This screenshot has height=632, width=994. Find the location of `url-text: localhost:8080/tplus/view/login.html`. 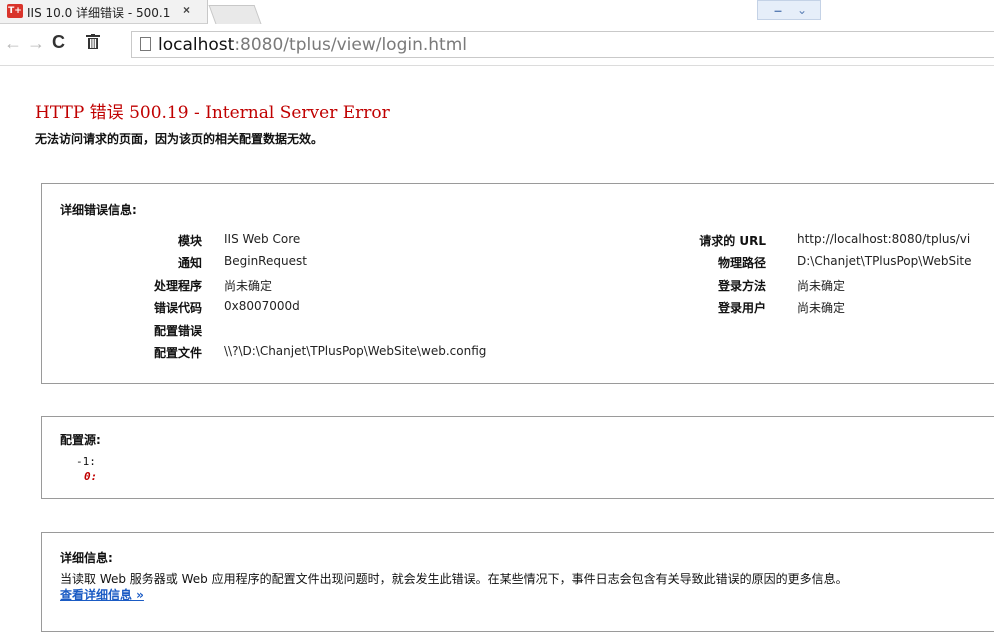

url-text: localhost:8080/tplus/view/login.html is located at coordinates (312, 45).